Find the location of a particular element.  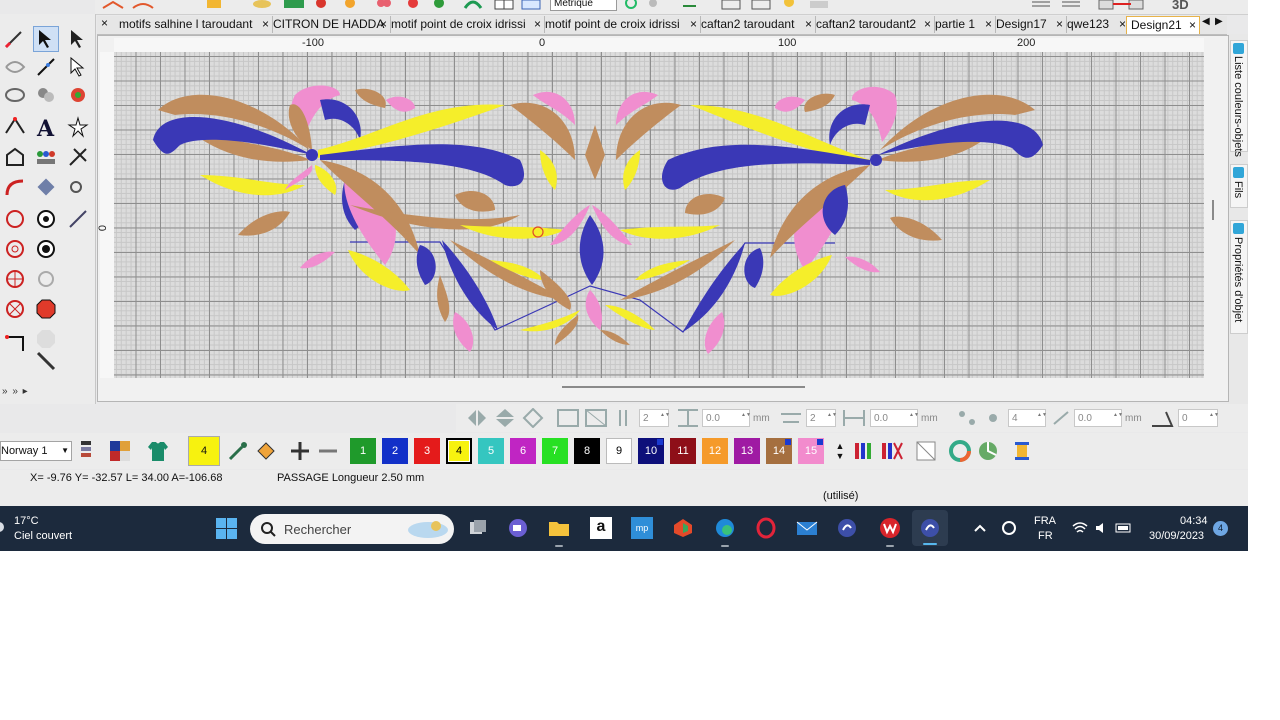

thread-tool is located at coordinates (78, 187).